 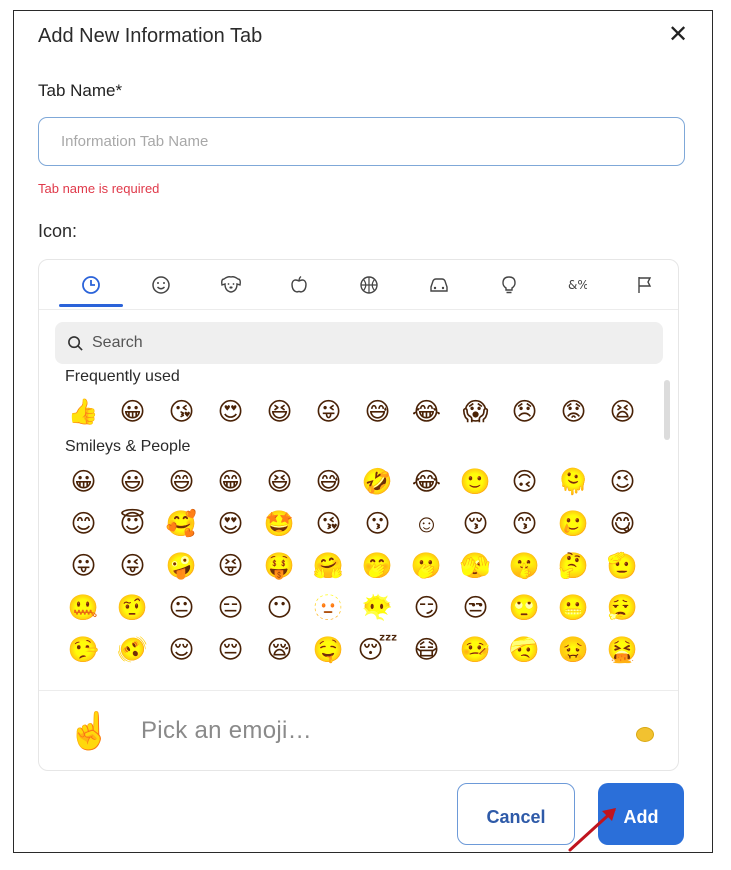 I want to click on symbols-icon: &%, so click(x=577, y=285).